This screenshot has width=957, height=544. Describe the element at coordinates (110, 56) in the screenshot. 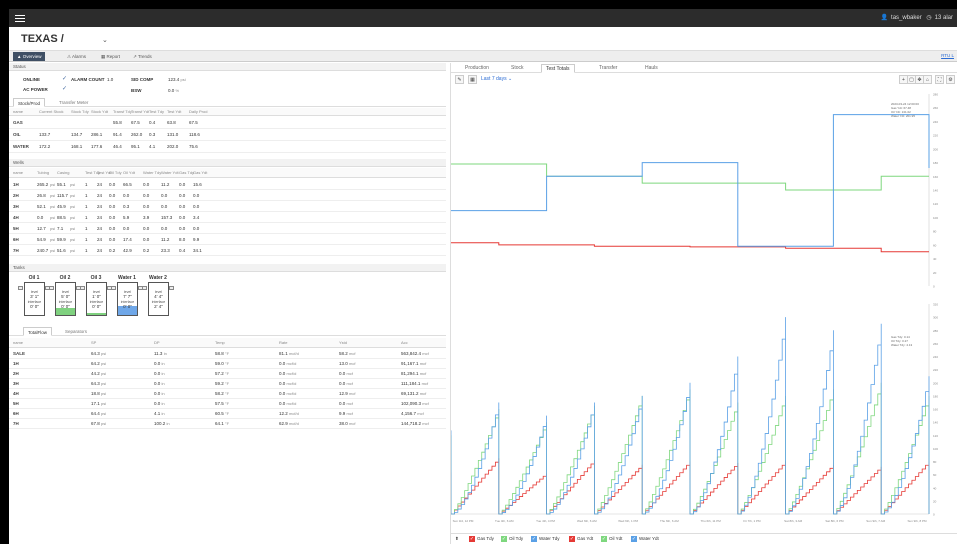

I see `tab-report: ▦ Report` at that location.